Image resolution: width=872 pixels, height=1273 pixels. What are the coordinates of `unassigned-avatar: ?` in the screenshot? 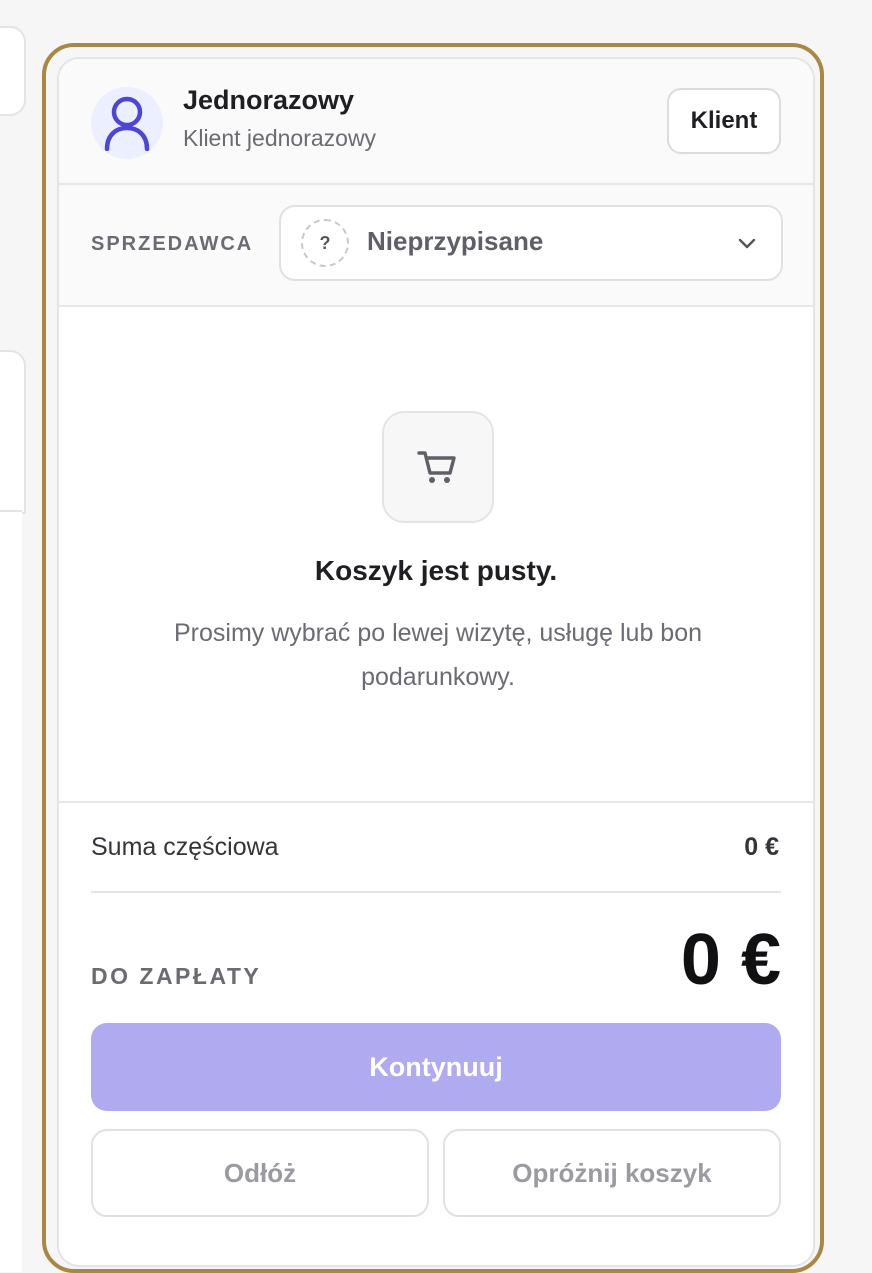 It's located at (325, 243).